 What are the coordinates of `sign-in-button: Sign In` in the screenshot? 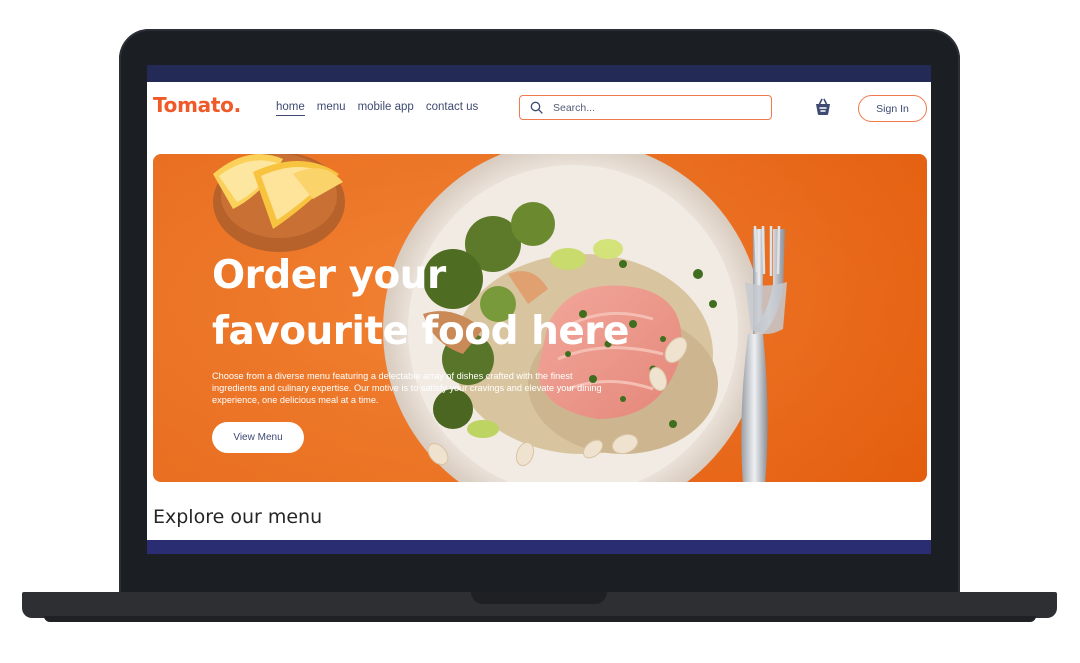 It's located at (892, 108).